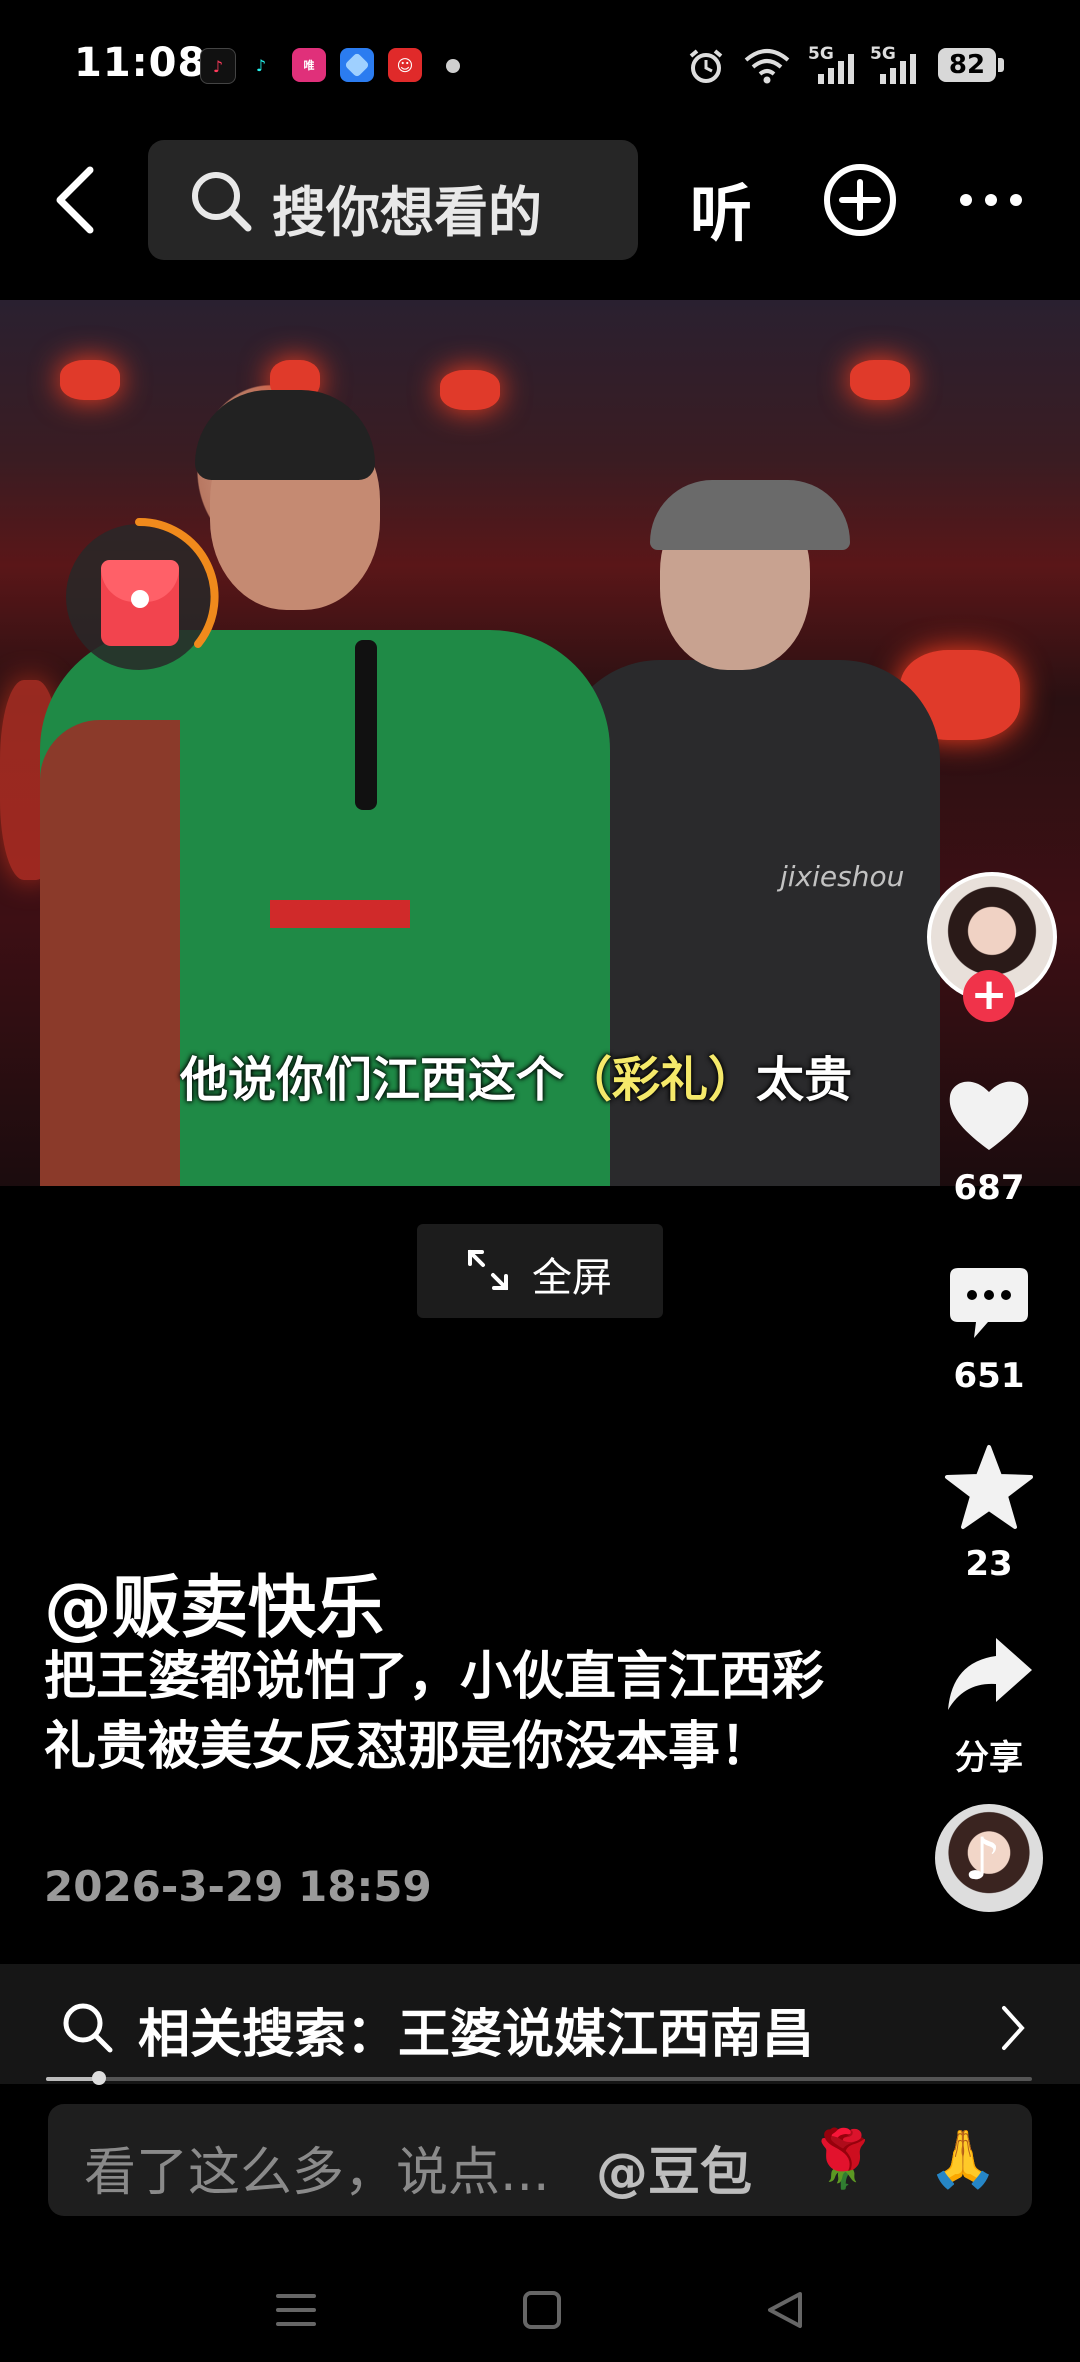  I want to click on like-count: 687, so click(989, 1188).